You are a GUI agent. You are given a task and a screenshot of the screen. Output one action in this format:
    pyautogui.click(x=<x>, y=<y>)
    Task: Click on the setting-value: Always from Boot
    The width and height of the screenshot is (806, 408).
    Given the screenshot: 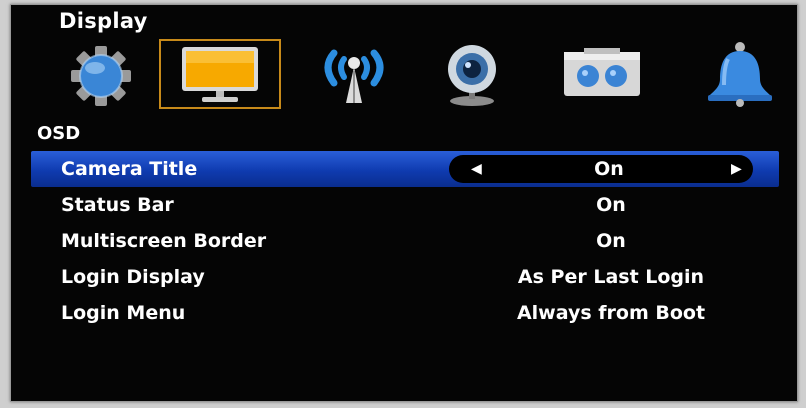 What is the action you would take?
    pyautogui.click(x=611, y=313)
    